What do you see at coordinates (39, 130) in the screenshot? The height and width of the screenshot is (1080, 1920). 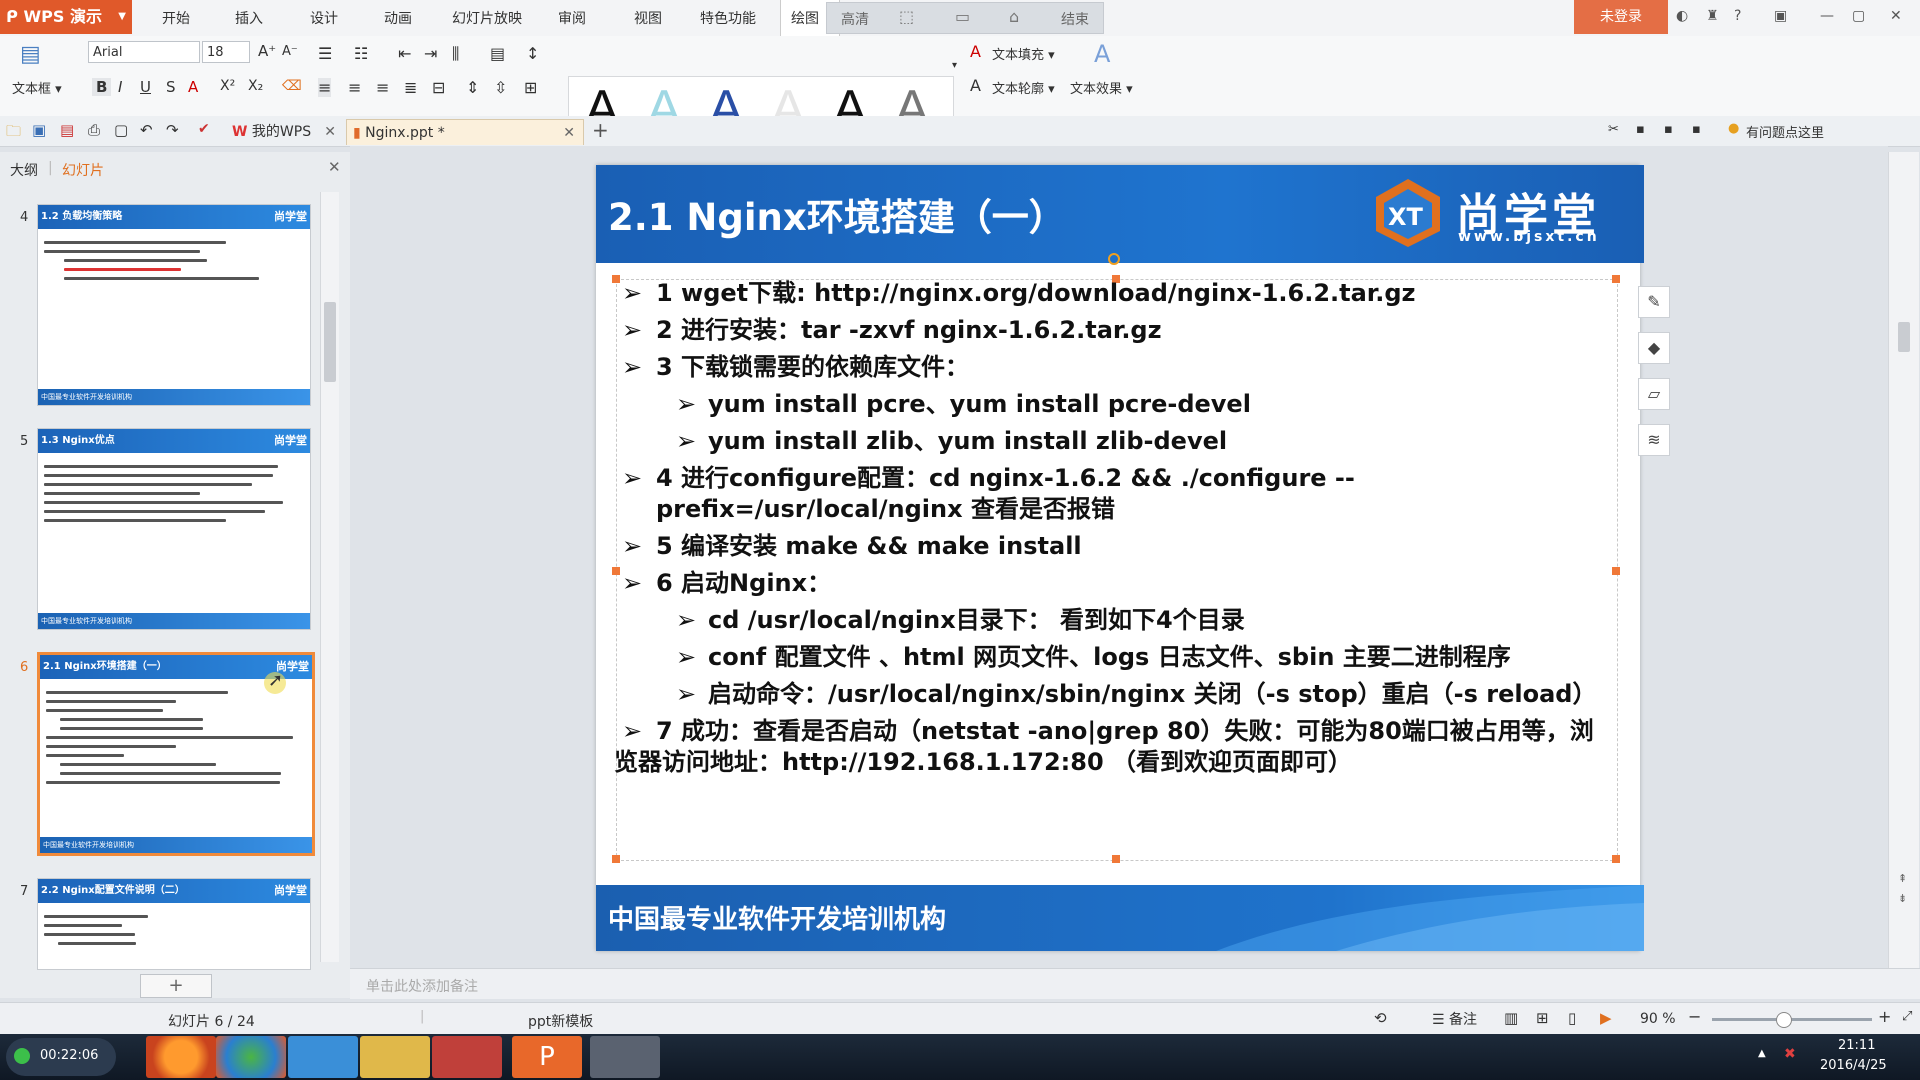 I see `save-icon: ▣` at bounding box center [39, 130].